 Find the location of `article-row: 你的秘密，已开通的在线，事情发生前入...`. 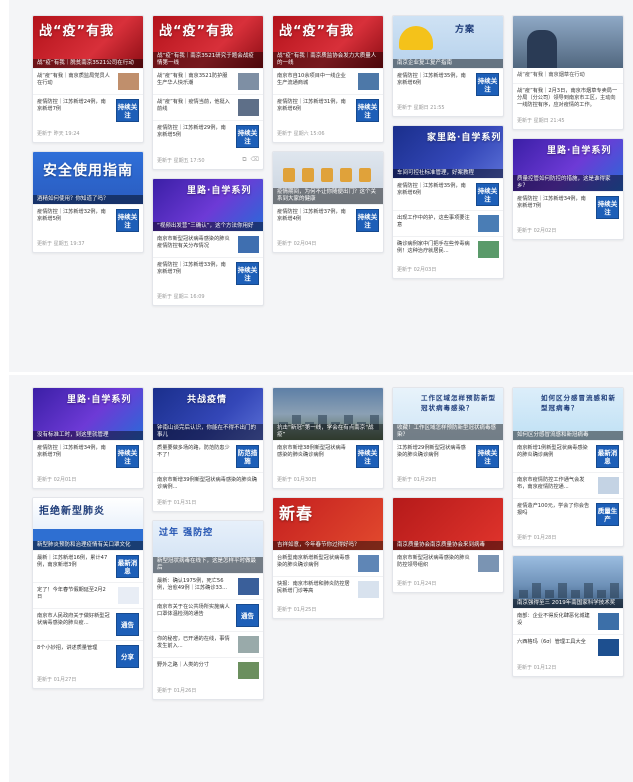

article-row: 你的秘密，已开通的在线，事情发生前入... is located at coordinates (208, 644).